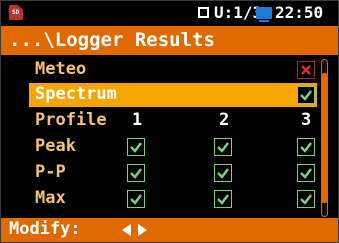 The height and width of the screenshot is (243, 339). What do you see at coordinates (173, 199) in the screenshot?
I see `list-item-max: Max` at bounding box center [173, 199].